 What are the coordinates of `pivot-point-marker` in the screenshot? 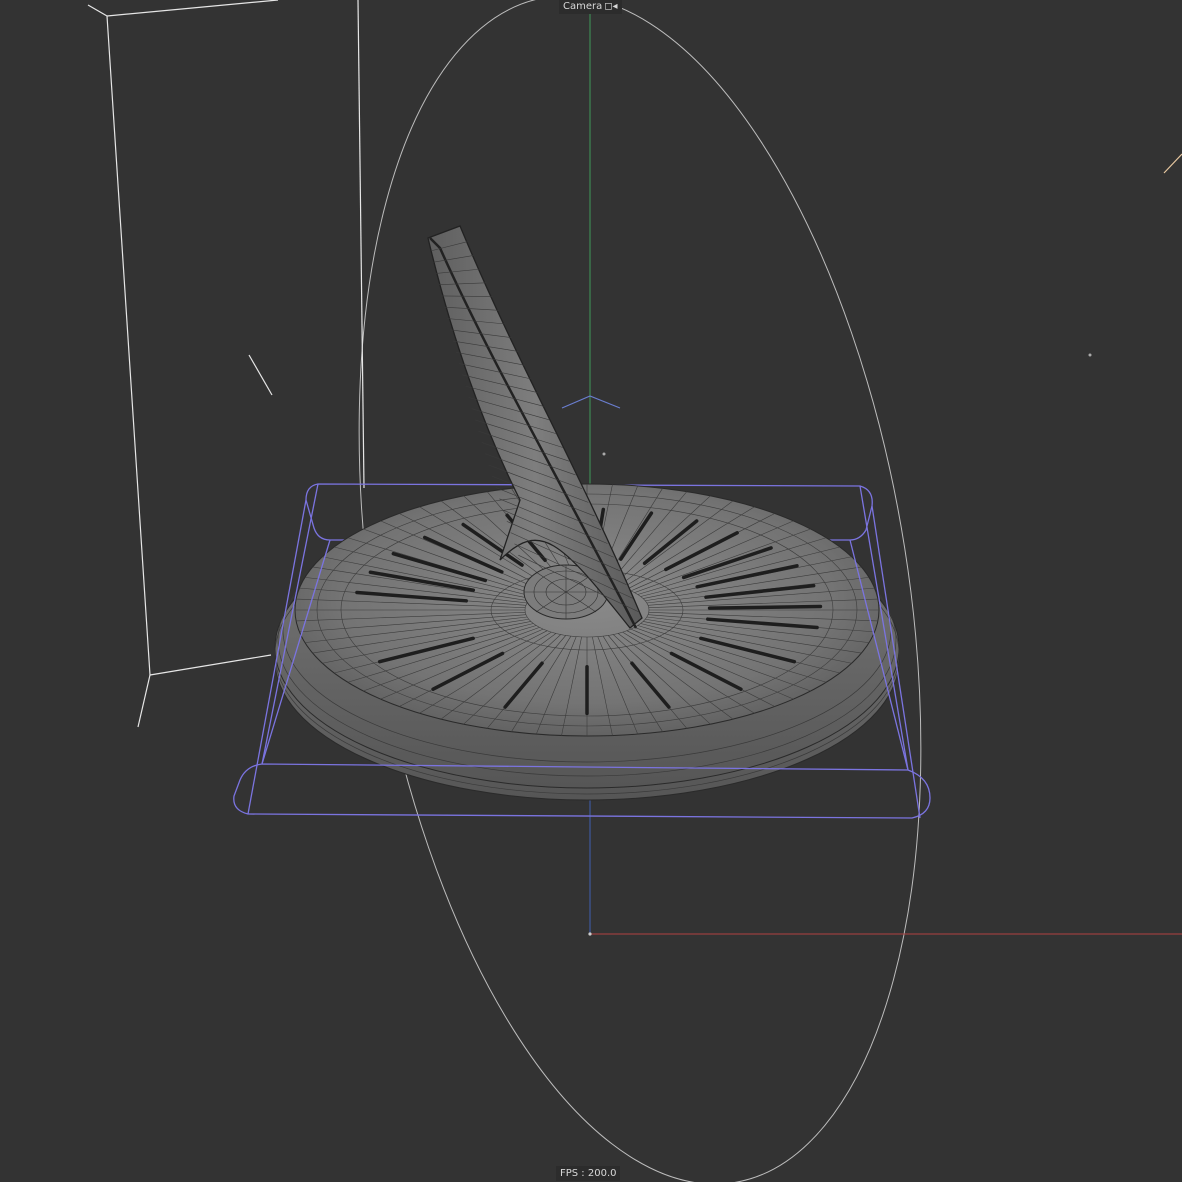 It's located at (604, 454).